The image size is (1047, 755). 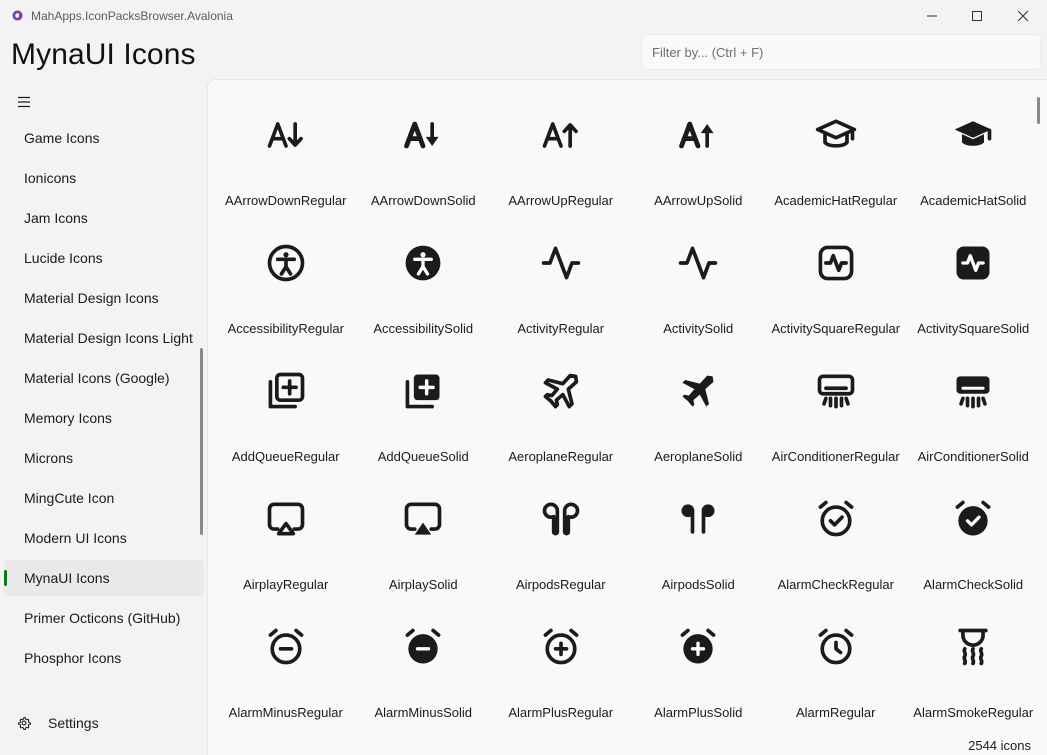 I want to click on icon-name: ActivitySquareRegular, so click(x=836, y=328).